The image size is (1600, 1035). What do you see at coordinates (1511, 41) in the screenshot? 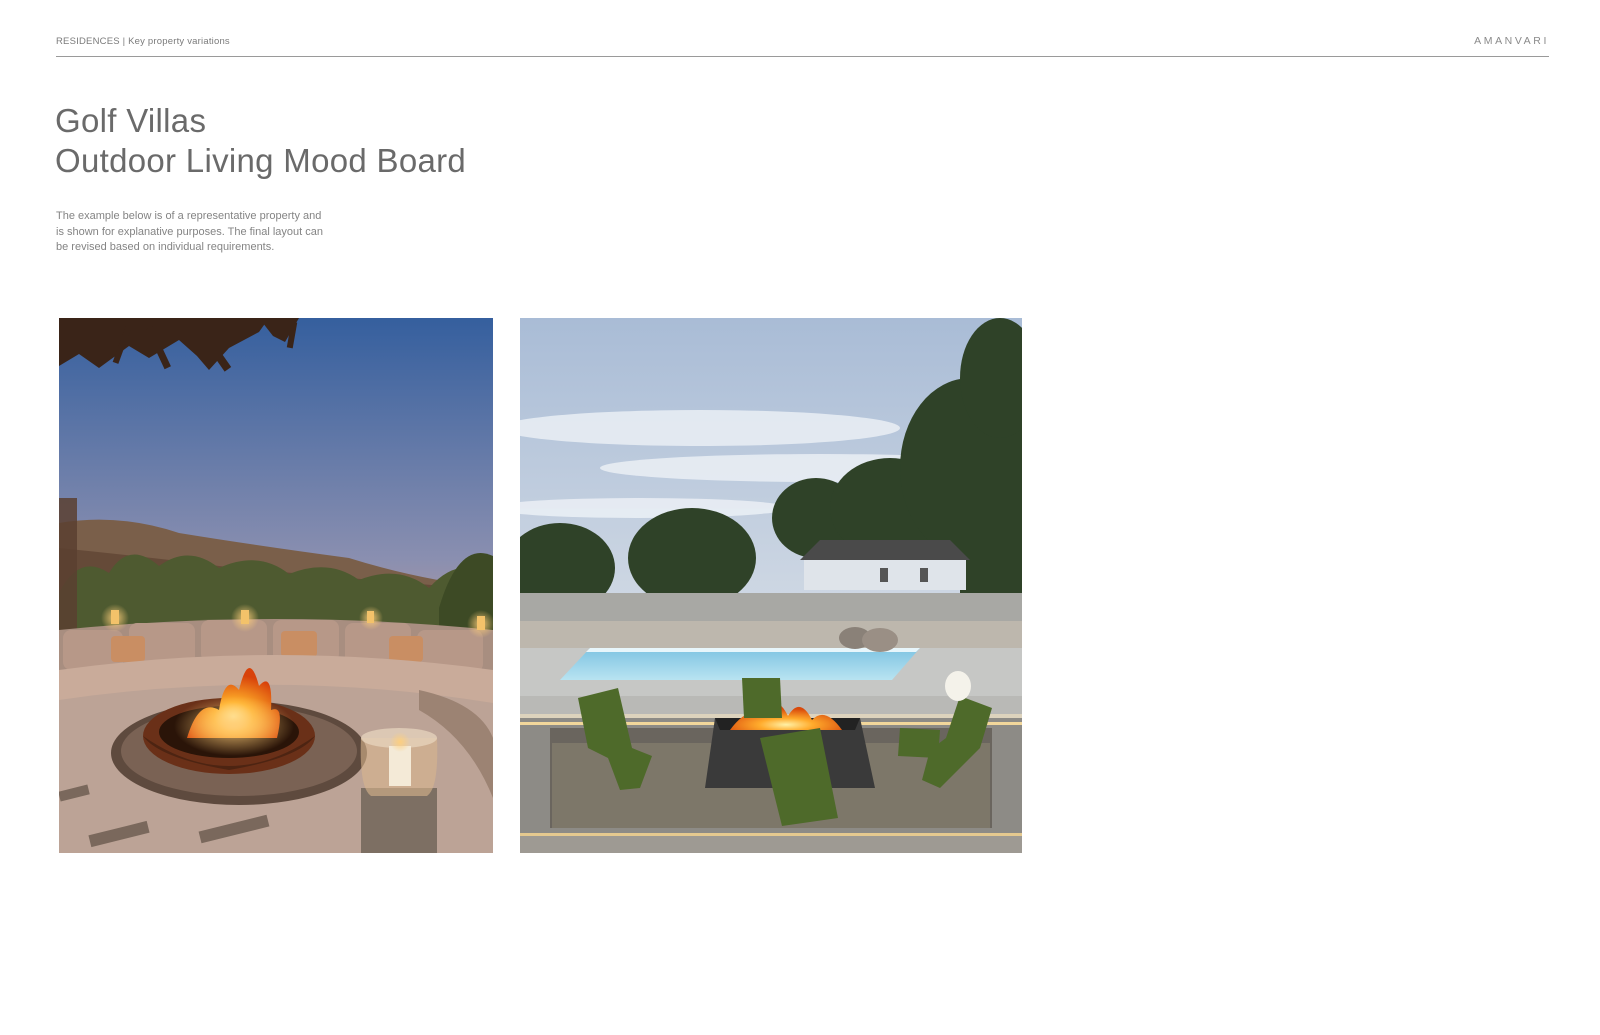
I see `brand-logo: AMANVARI` at bounding box center [1511, 41].